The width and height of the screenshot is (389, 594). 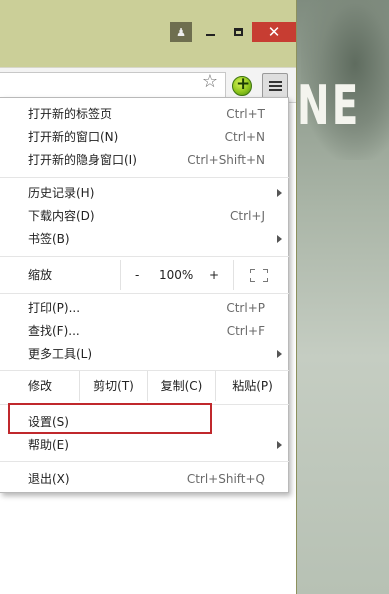 I want to click on menu-item-shortcut: Ctrl+Shift+N, so click(x=226, y=160).